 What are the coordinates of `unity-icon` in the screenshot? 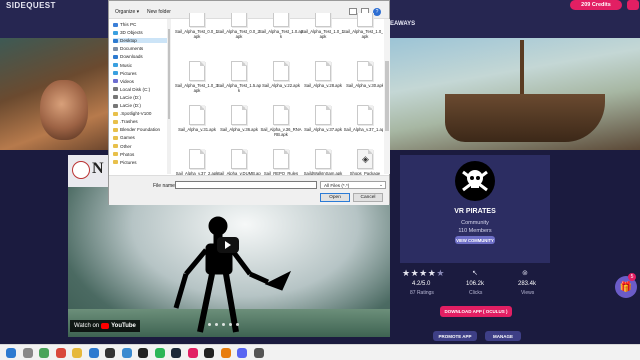 It's located at (143, 353).